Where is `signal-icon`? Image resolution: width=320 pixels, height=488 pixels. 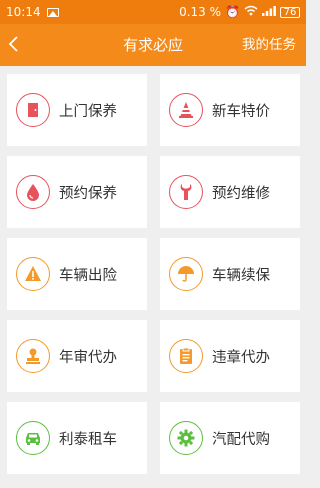 signal-icon is located at coordinates (269, 12).